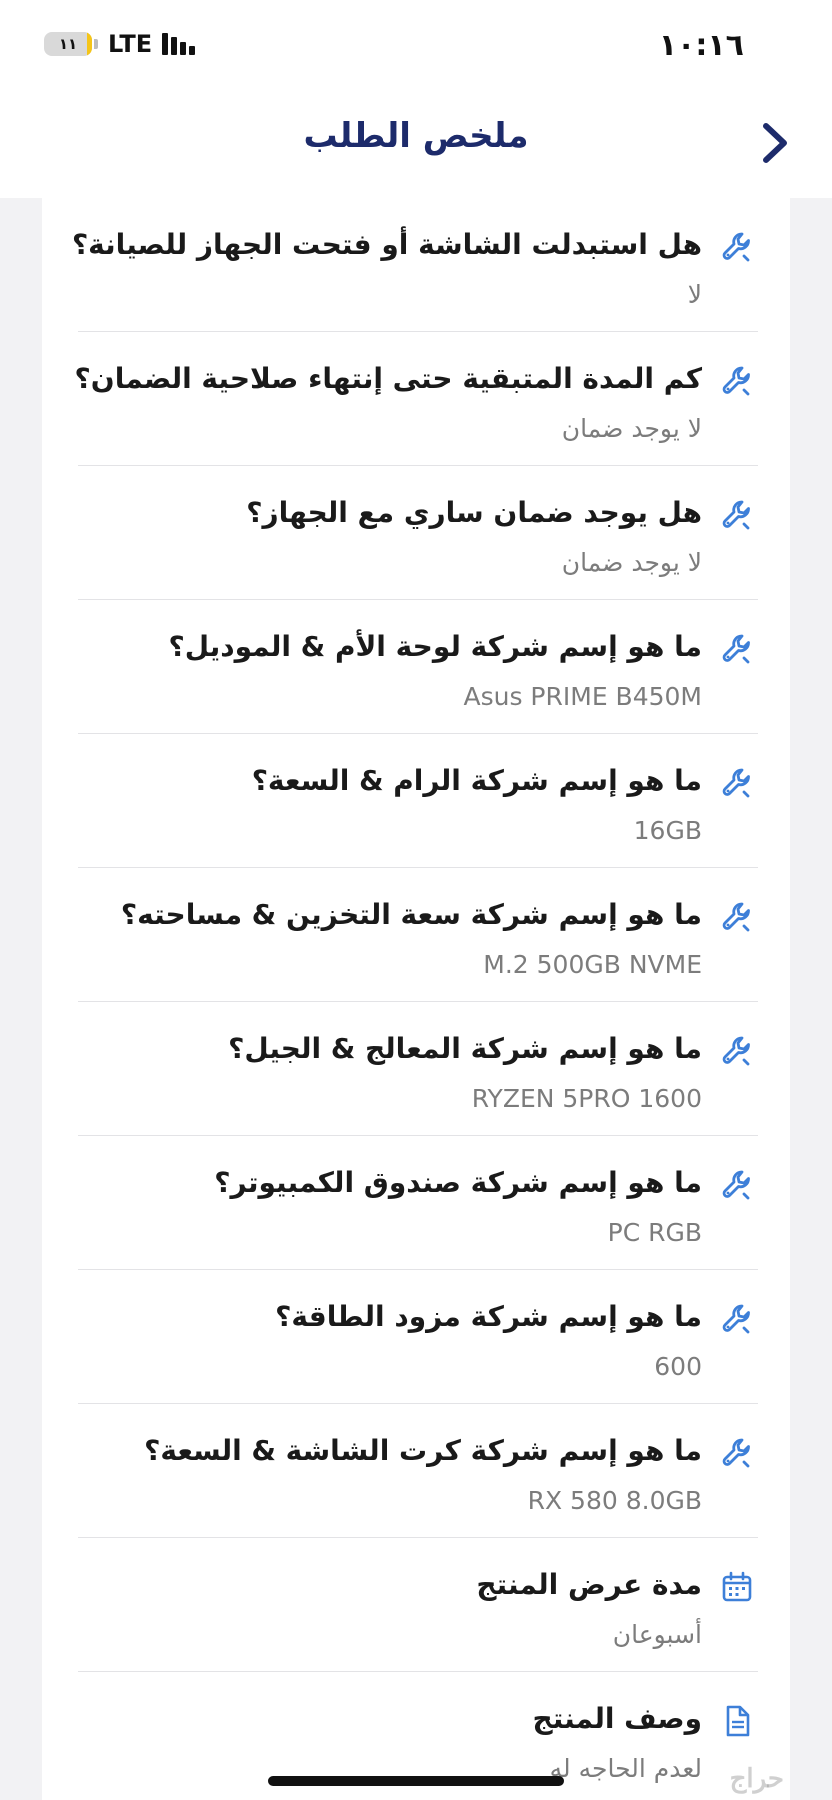 Image resolution: width=832 pixels, height=1800 pixels. Describe the element at coordinates (678, 1366) in the screenshot. I see `row-answer: 600` at that location.